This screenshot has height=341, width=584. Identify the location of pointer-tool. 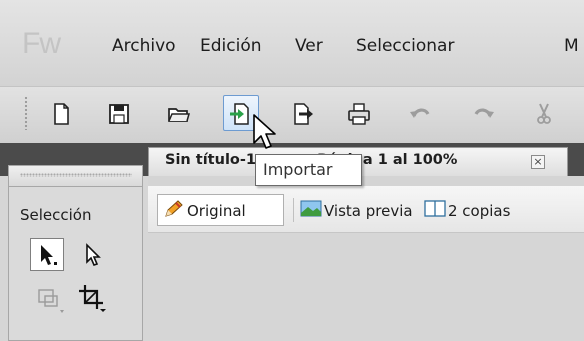
(47, 255).